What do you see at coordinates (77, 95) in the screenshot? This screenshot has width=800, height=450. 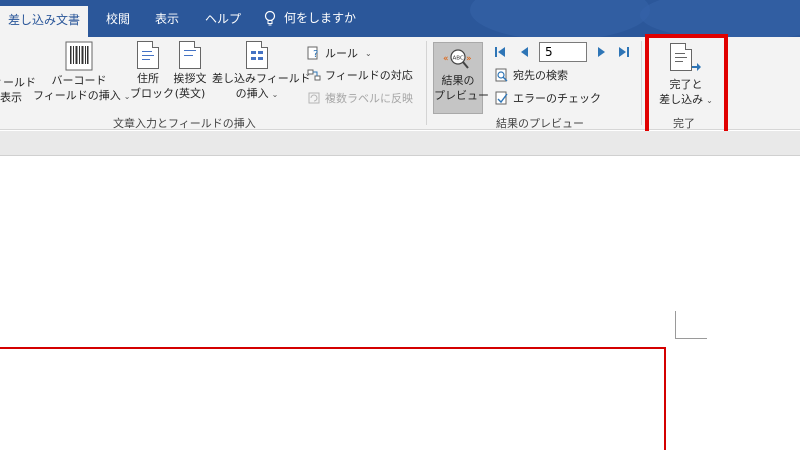 I see `barcode-label-2: フィールドの挿入` at bounding box center [77, 95].